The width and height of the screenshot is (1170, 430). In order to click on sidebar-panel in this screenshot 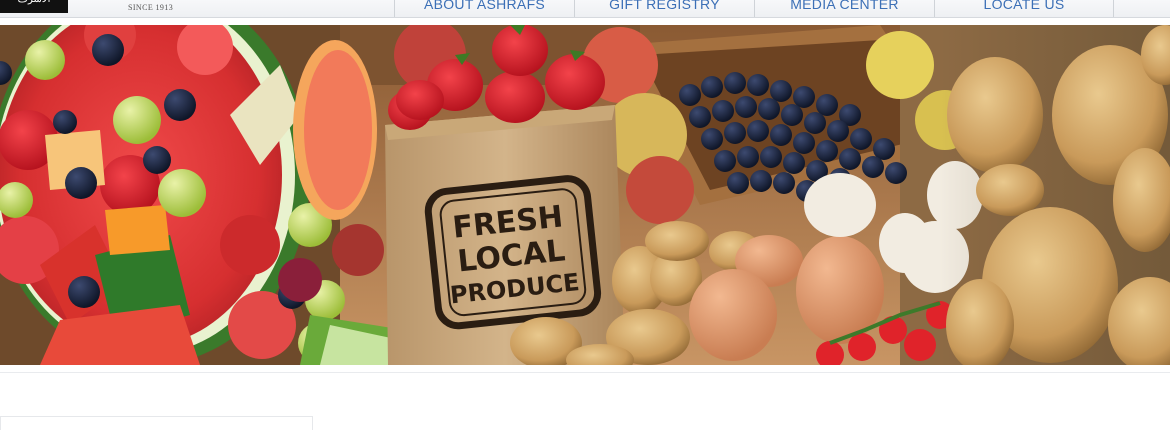, I will do `click(156, 423)`.